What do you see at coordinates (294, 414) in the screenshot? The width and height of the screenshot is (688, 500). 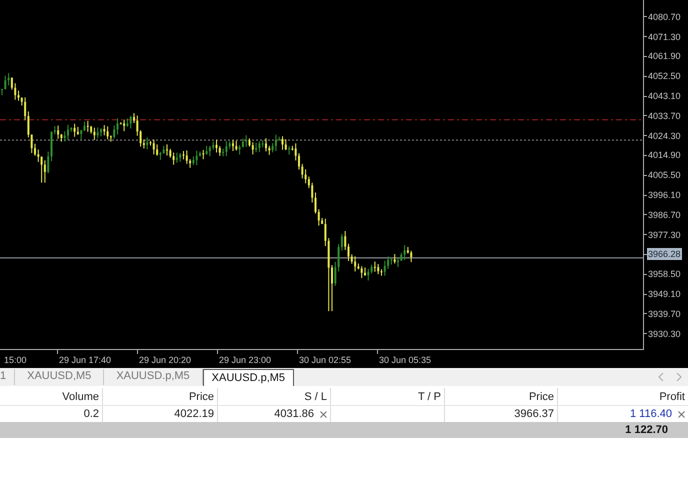 I see `table-cell: 4031.86` at bounding box center [294, 414].